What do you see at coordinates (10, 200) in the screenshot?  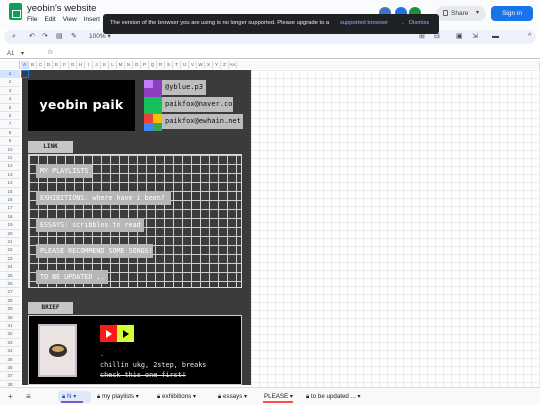 I see `row-header: 16` at bounding box center [10, 200].